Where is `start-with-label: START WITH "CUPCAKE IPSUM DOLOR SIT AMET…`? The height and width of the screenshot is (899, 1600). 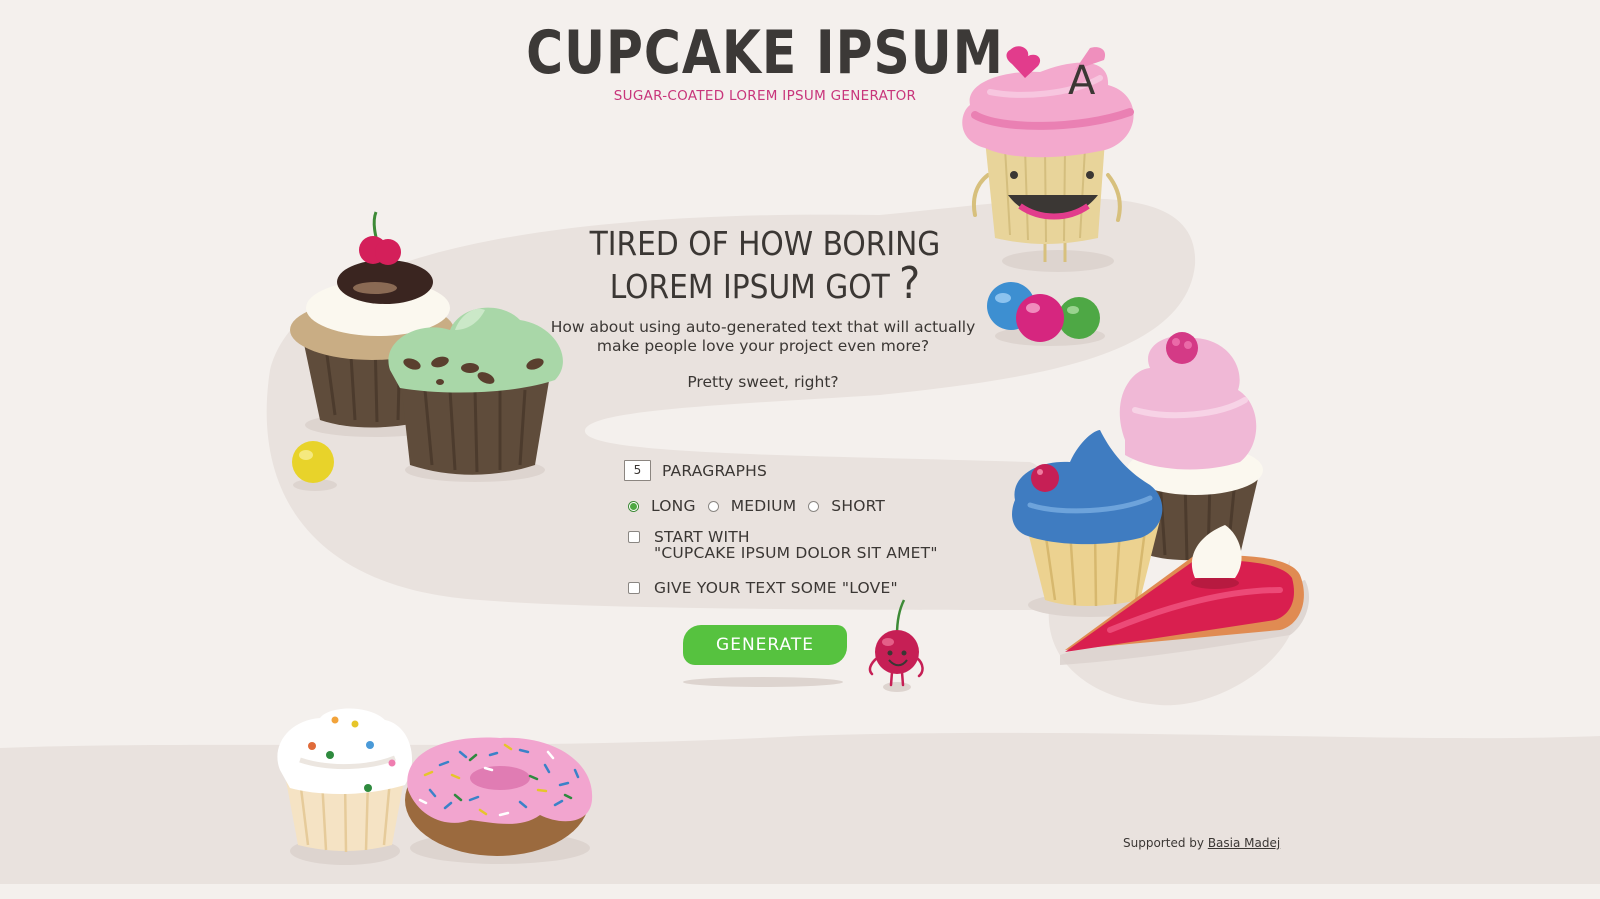 start-with-label: START WITH "CUPCAKE IPSUM DOLOR SIT AMET… is located at coordinates (796, 545).